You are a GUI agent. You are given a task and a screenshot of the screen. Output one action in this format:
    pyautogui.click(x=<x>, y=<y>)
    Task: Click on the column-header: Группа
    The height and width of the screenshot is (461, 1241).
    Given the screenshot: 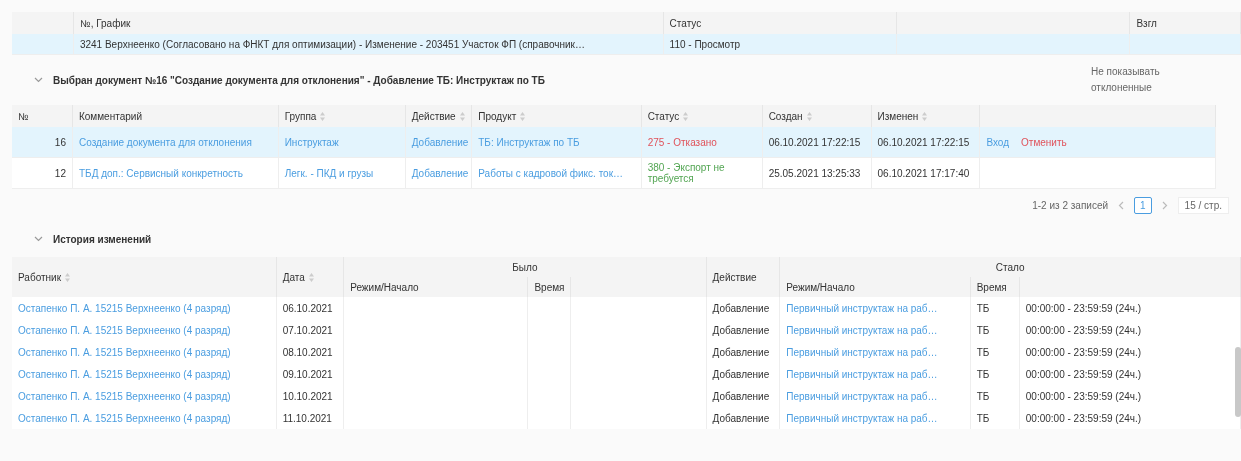 What is the action you would take?
    pyautogui.click(x=342, y=116)
    